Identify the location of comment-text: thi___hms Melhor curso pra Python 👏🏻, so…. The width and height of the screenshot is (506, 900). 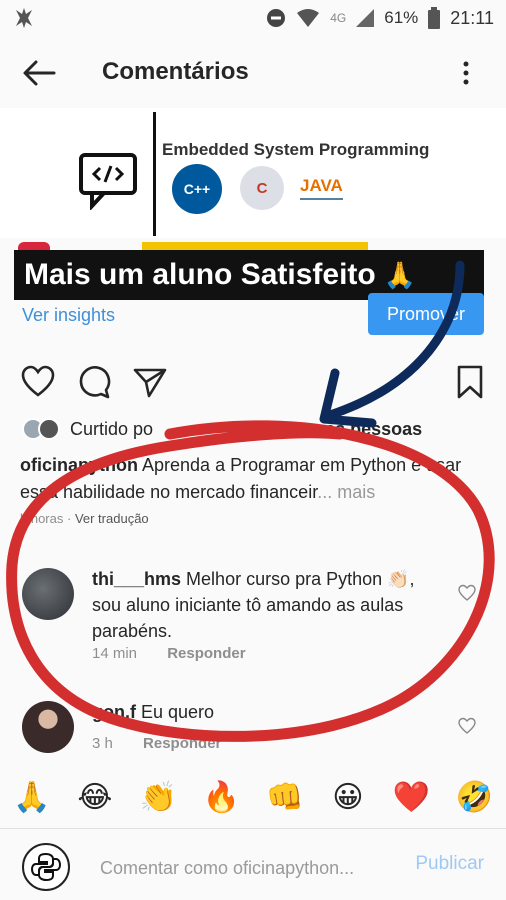
(267, 605).